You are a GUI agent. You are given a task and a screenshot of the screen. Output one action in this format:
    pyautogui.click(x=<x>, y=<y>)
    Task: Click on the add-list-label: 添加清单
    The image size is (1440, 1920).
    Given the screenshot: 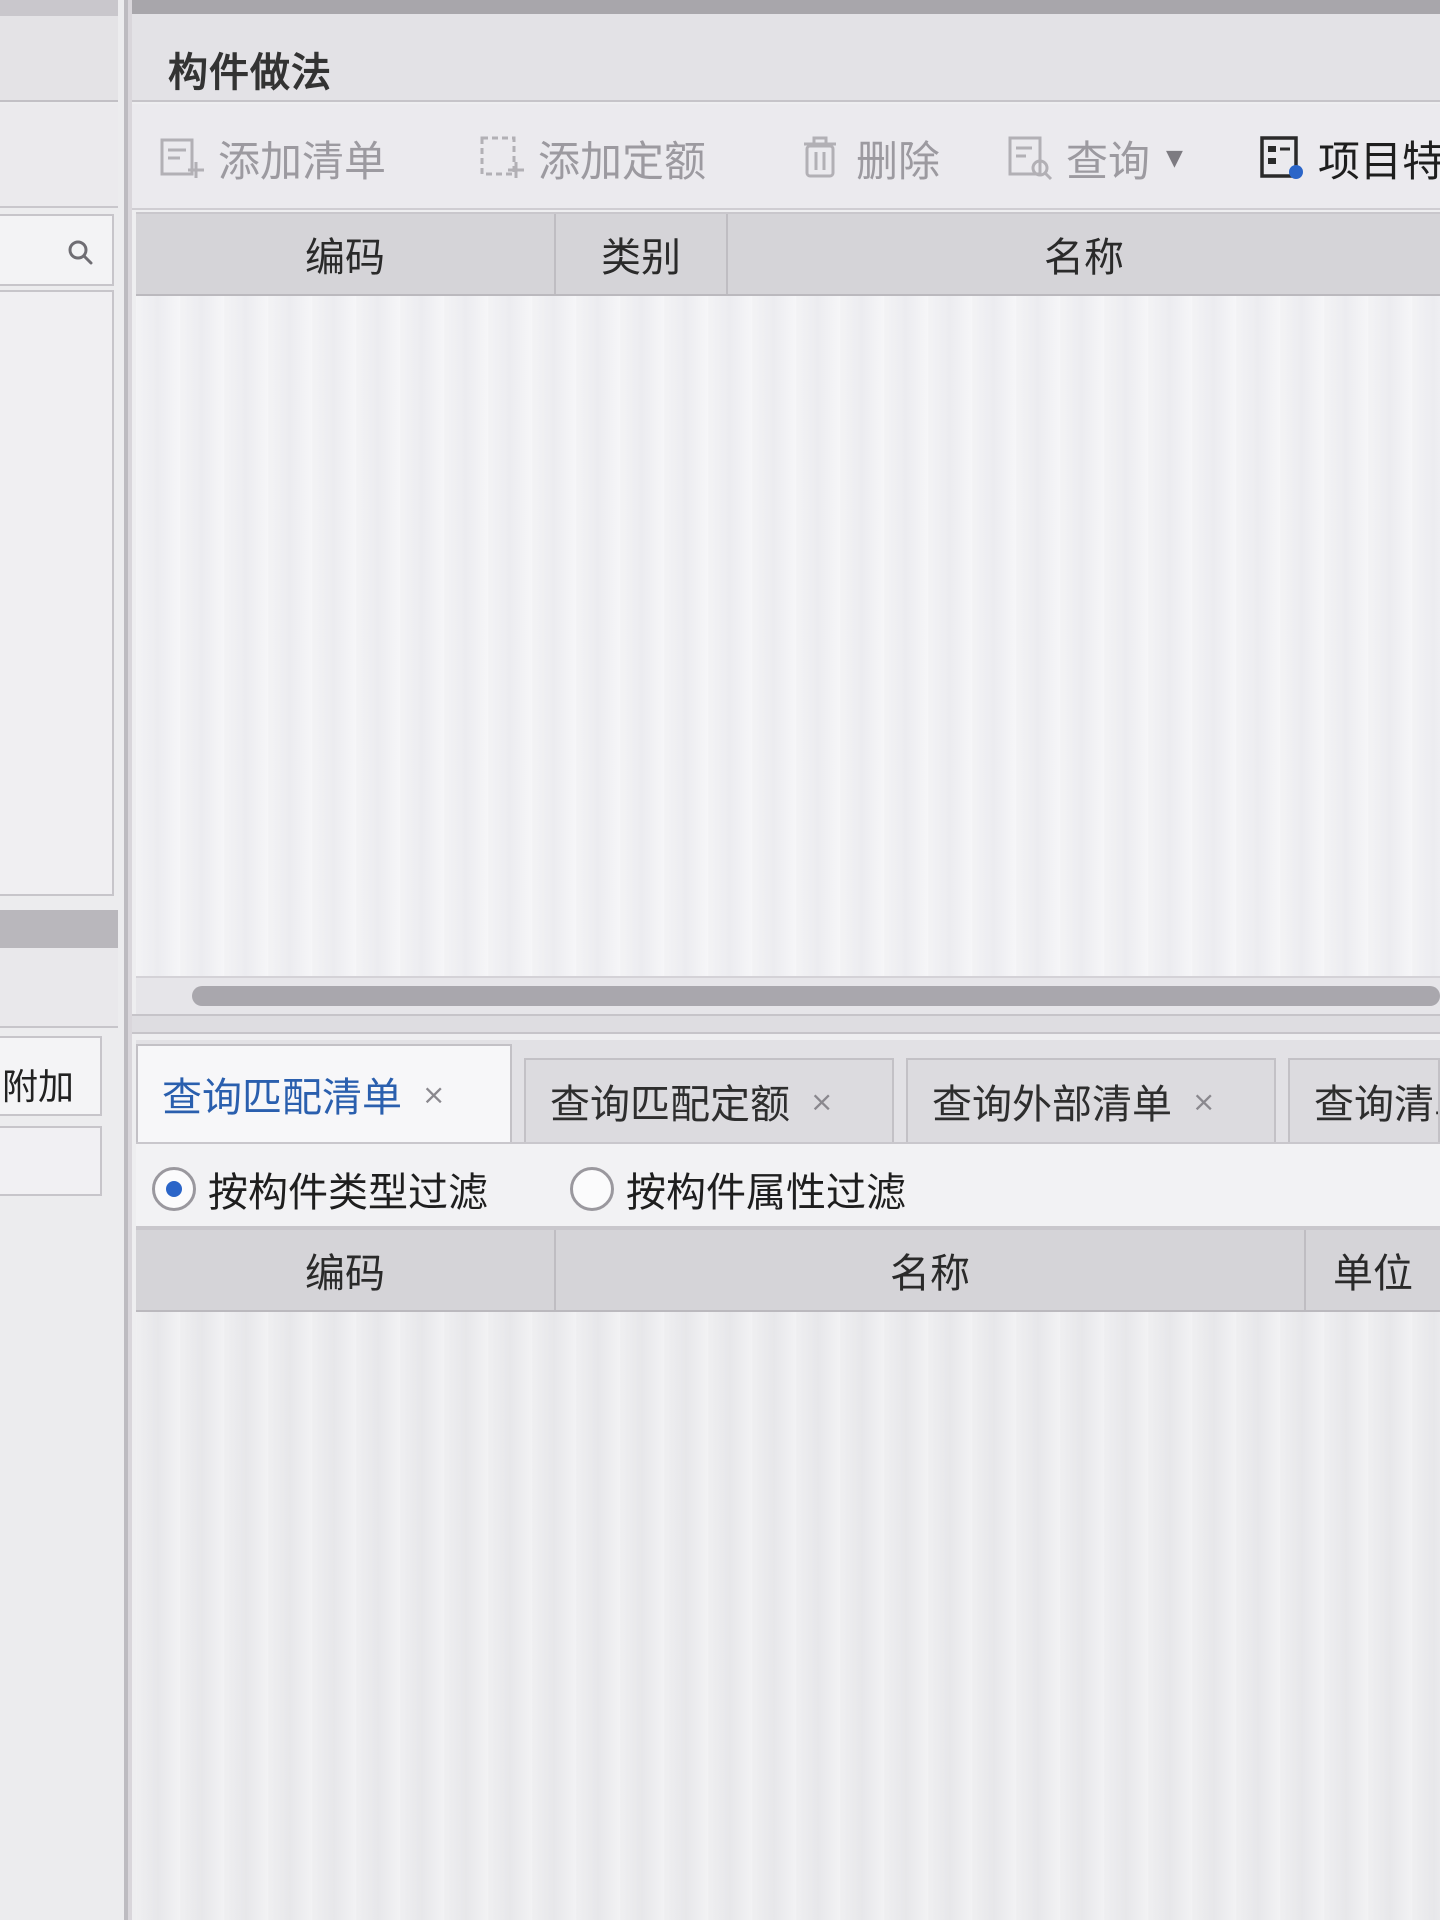 What is the action you would take?
    pyautogui.click(x=302, y=161)
    